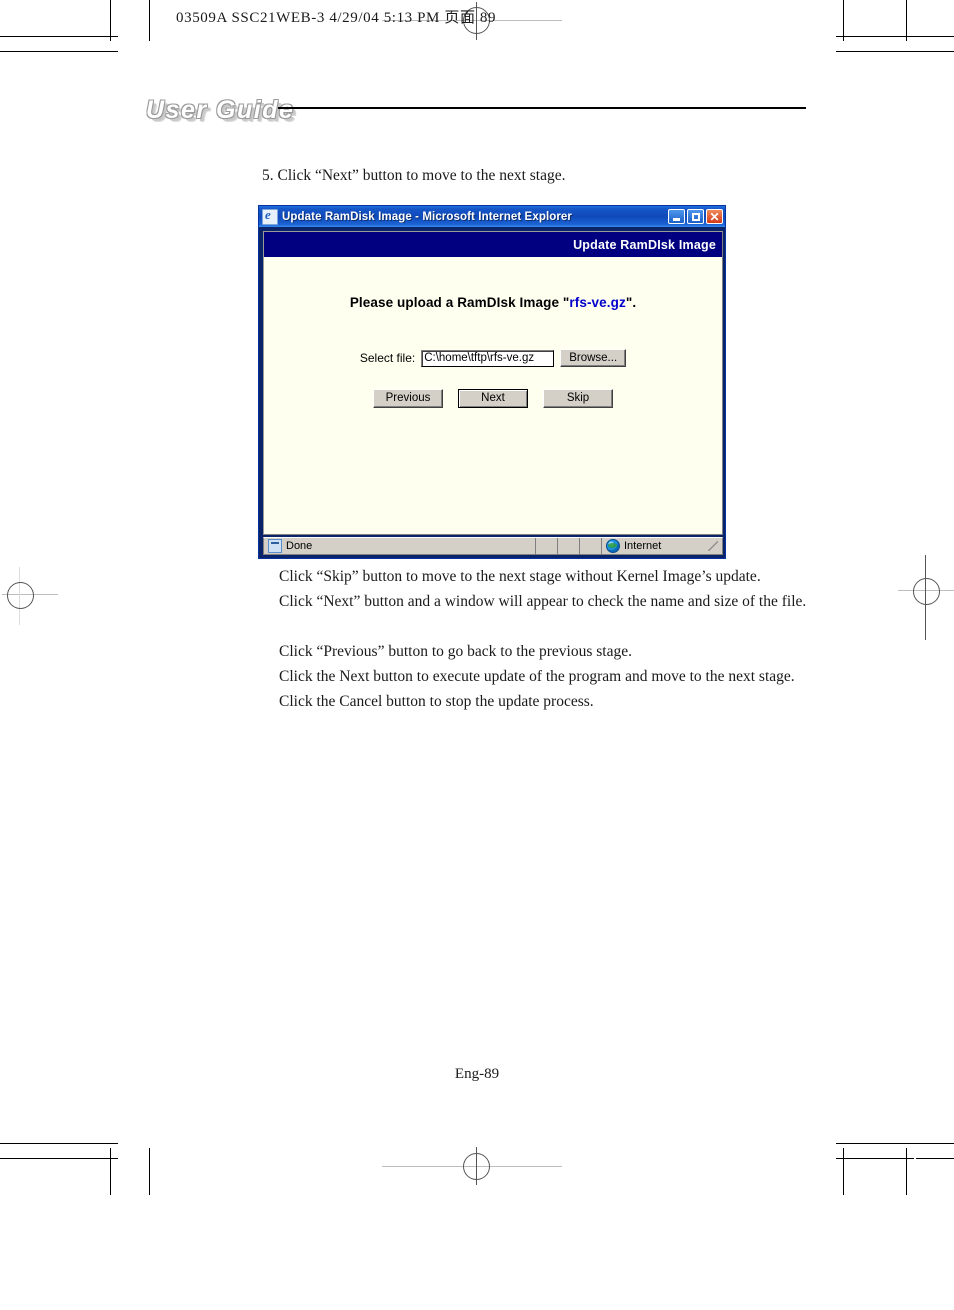 The image size is (954, 1310). Describe the element at coordinates (488, 358) in the screenshot. I see `file-path-input: C:\home\tftp\rfs-ve.gz` at that location.